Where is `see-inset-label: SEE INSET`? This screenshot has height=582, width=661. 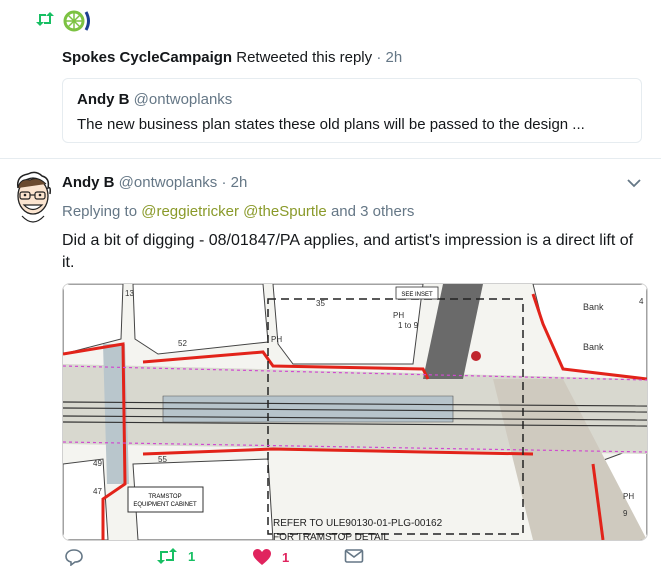
see-inset-label: SEE INSET is located at coordinates (417, 295).